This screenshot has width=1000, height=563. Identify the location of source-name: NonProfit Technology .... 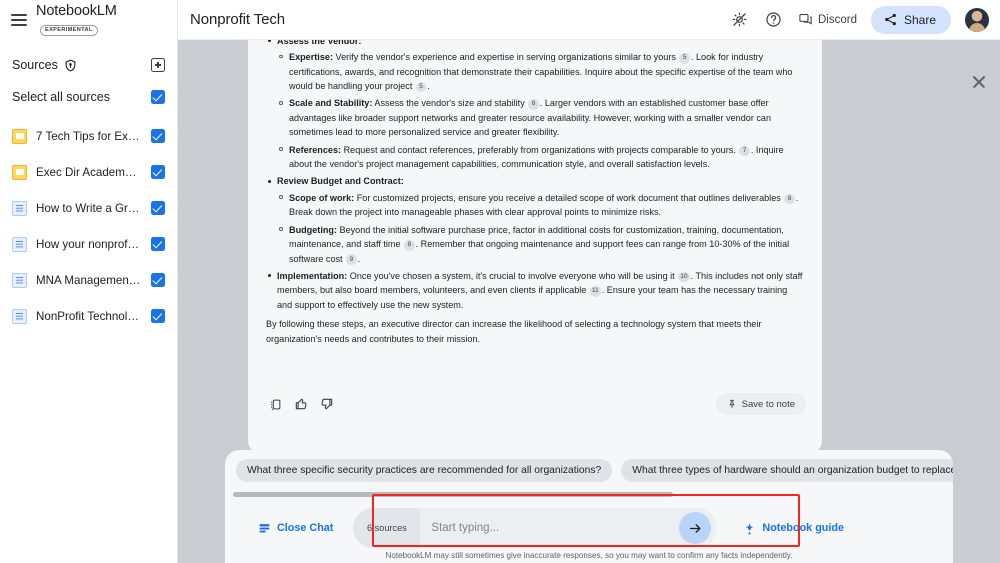
(88, 316).